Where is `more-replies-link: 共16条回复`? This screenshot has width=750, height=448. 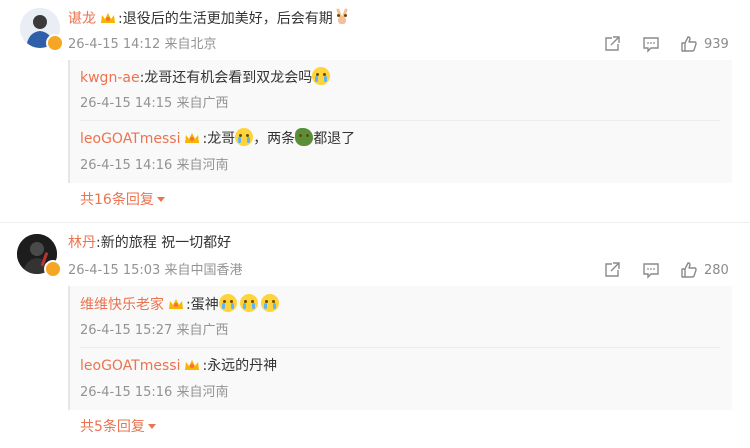 more-replies-link: 共16条回复 is located at coordinates (122, 200).